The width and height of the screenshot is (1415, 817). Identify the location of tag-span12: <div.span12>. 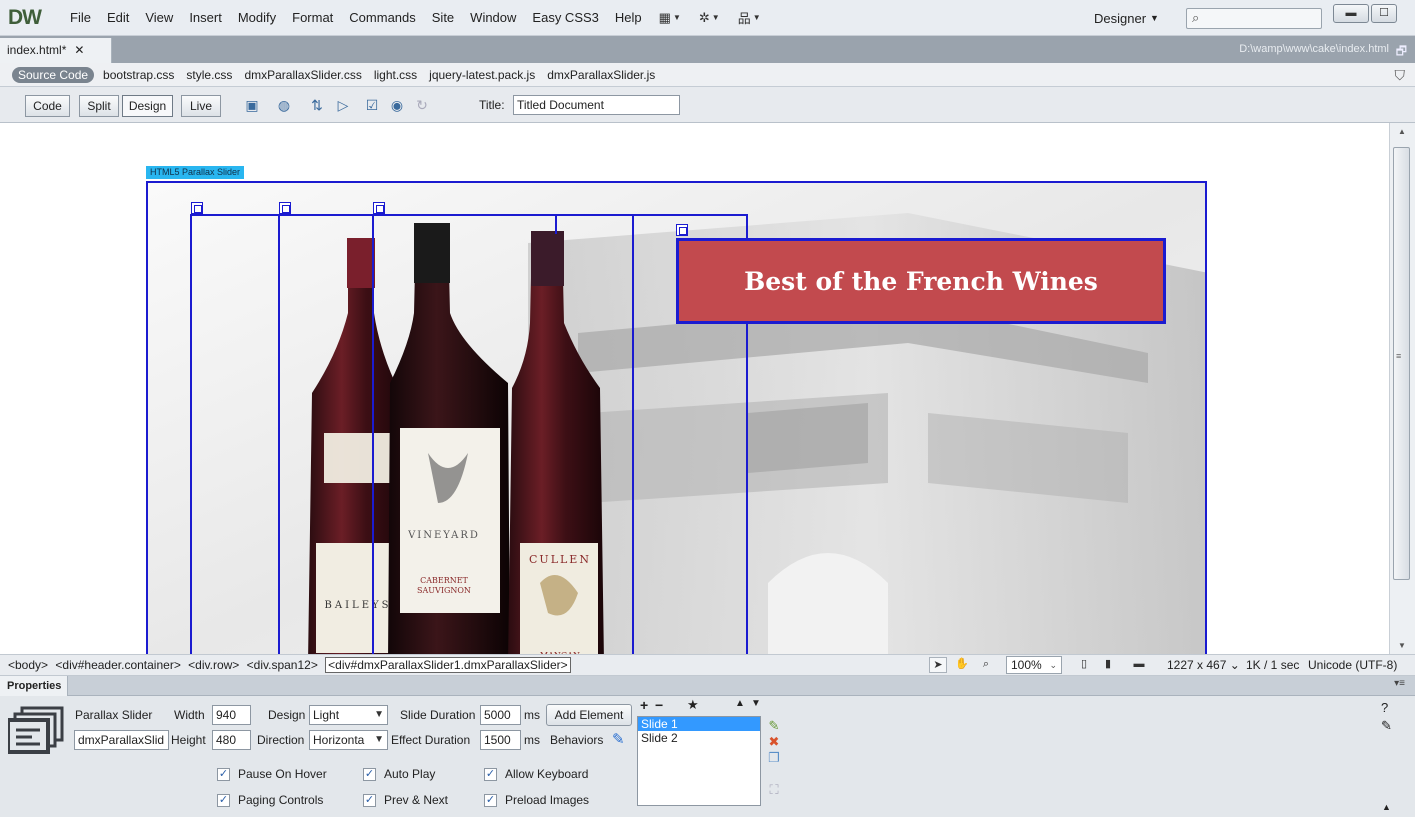
(282, 665).